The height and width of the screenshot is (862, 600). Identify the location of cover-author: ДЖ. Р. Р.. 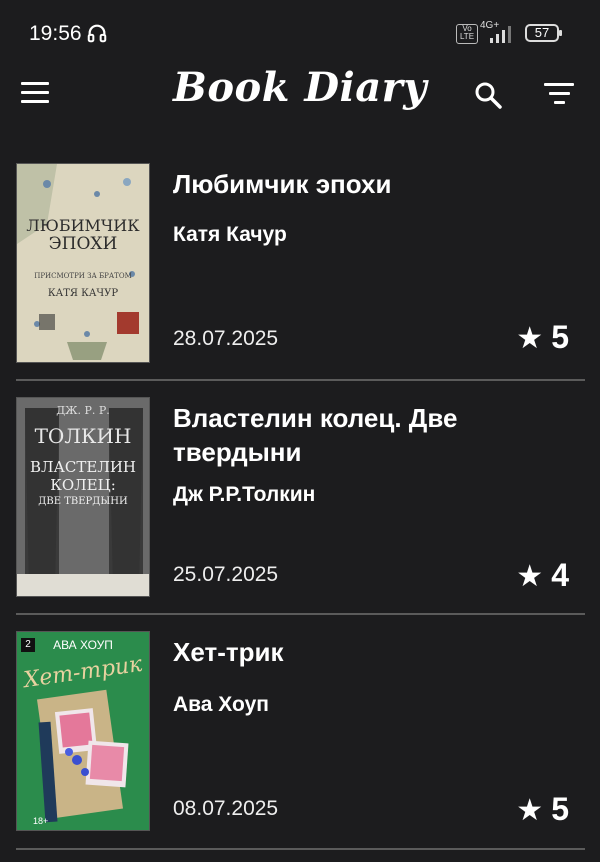
(83, 410).